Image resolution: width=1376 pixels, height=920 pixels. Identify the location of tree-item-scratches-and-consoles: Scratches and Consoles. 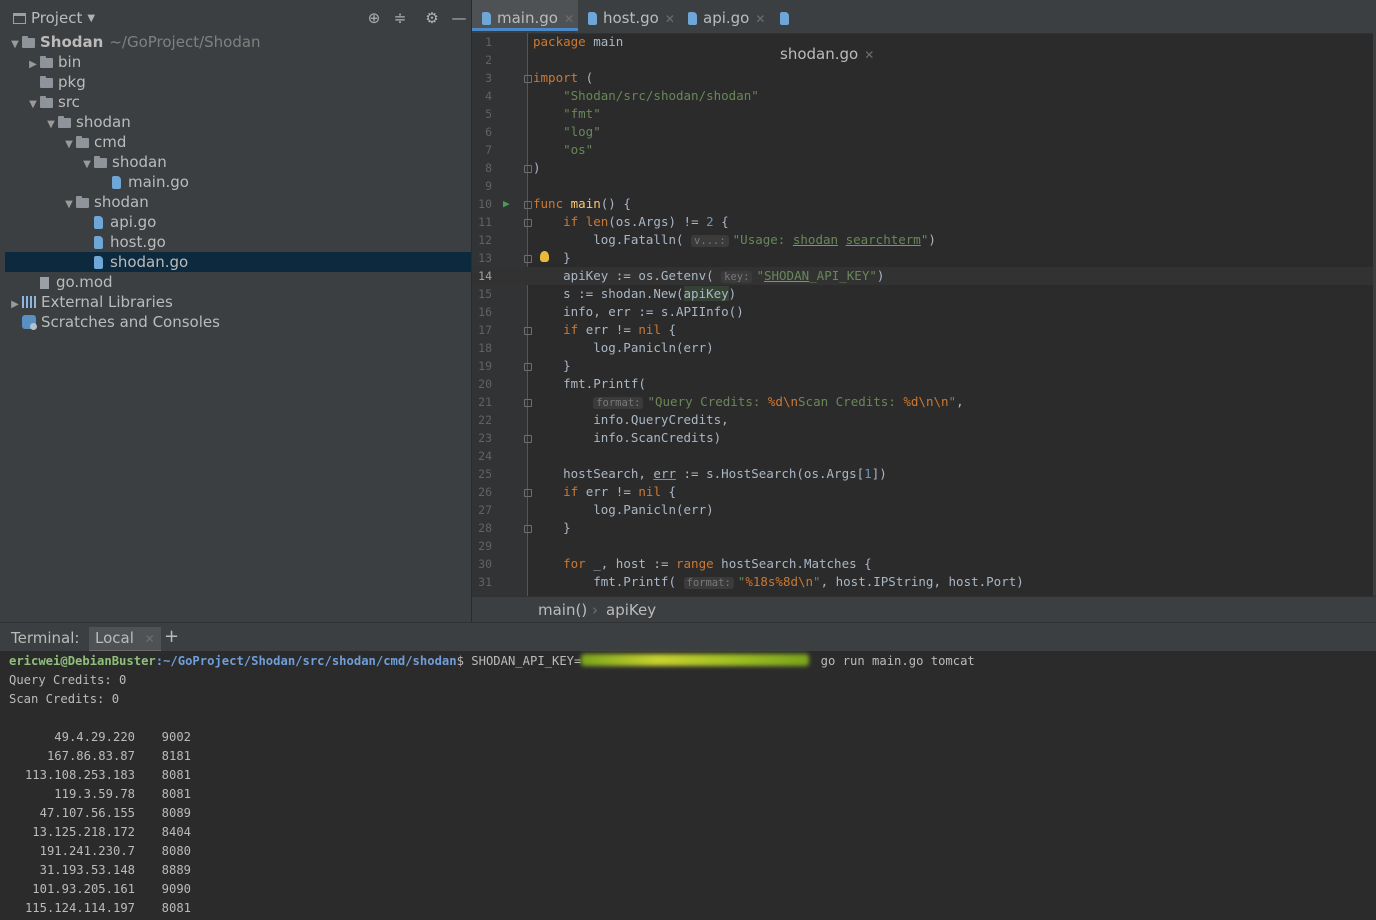
(238, 322).